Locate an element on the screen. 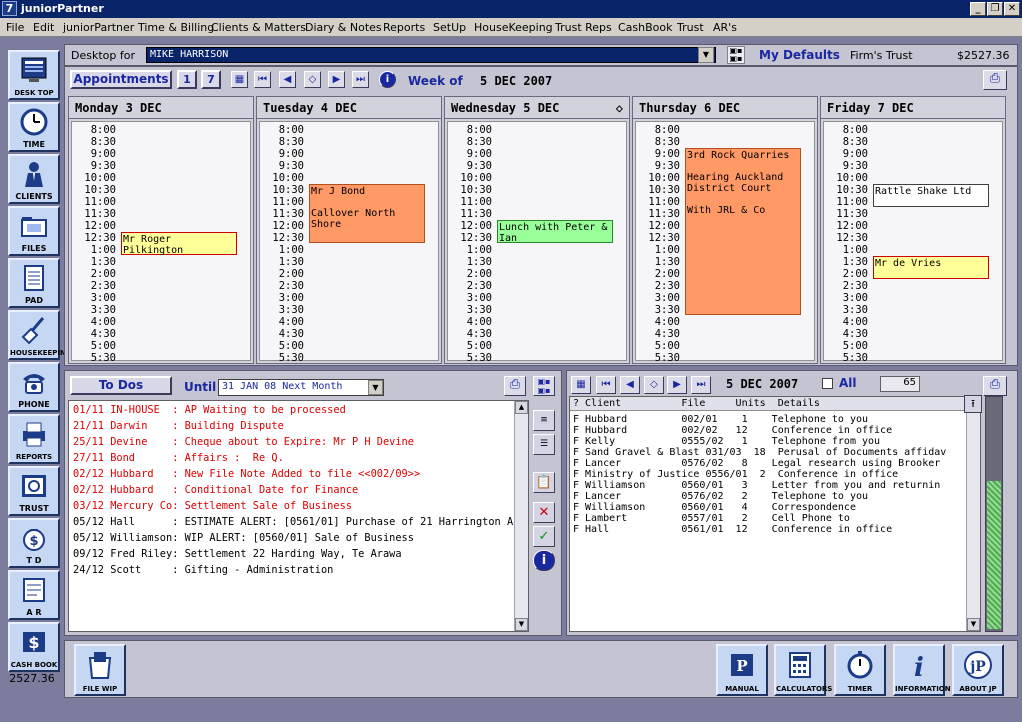  appointment: Mr Roger Pilkington is located at coordinates (179, 244).